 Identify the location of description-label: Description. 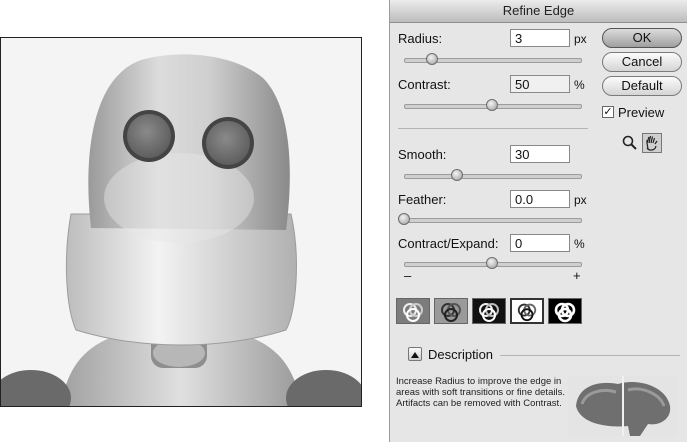
(461, 354).